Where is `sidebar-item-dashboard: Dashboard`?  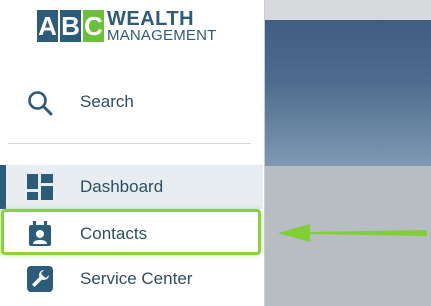 sidebar-item-dashboard: Dashboard is located at coordinates (131, 187).